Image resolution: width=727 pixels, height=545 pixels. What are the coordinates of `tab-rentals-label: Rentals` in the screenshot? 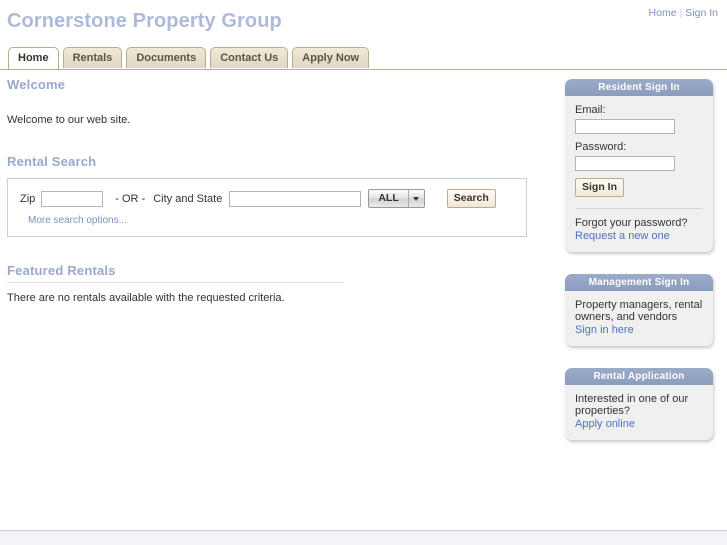 It's located at (92, 58).